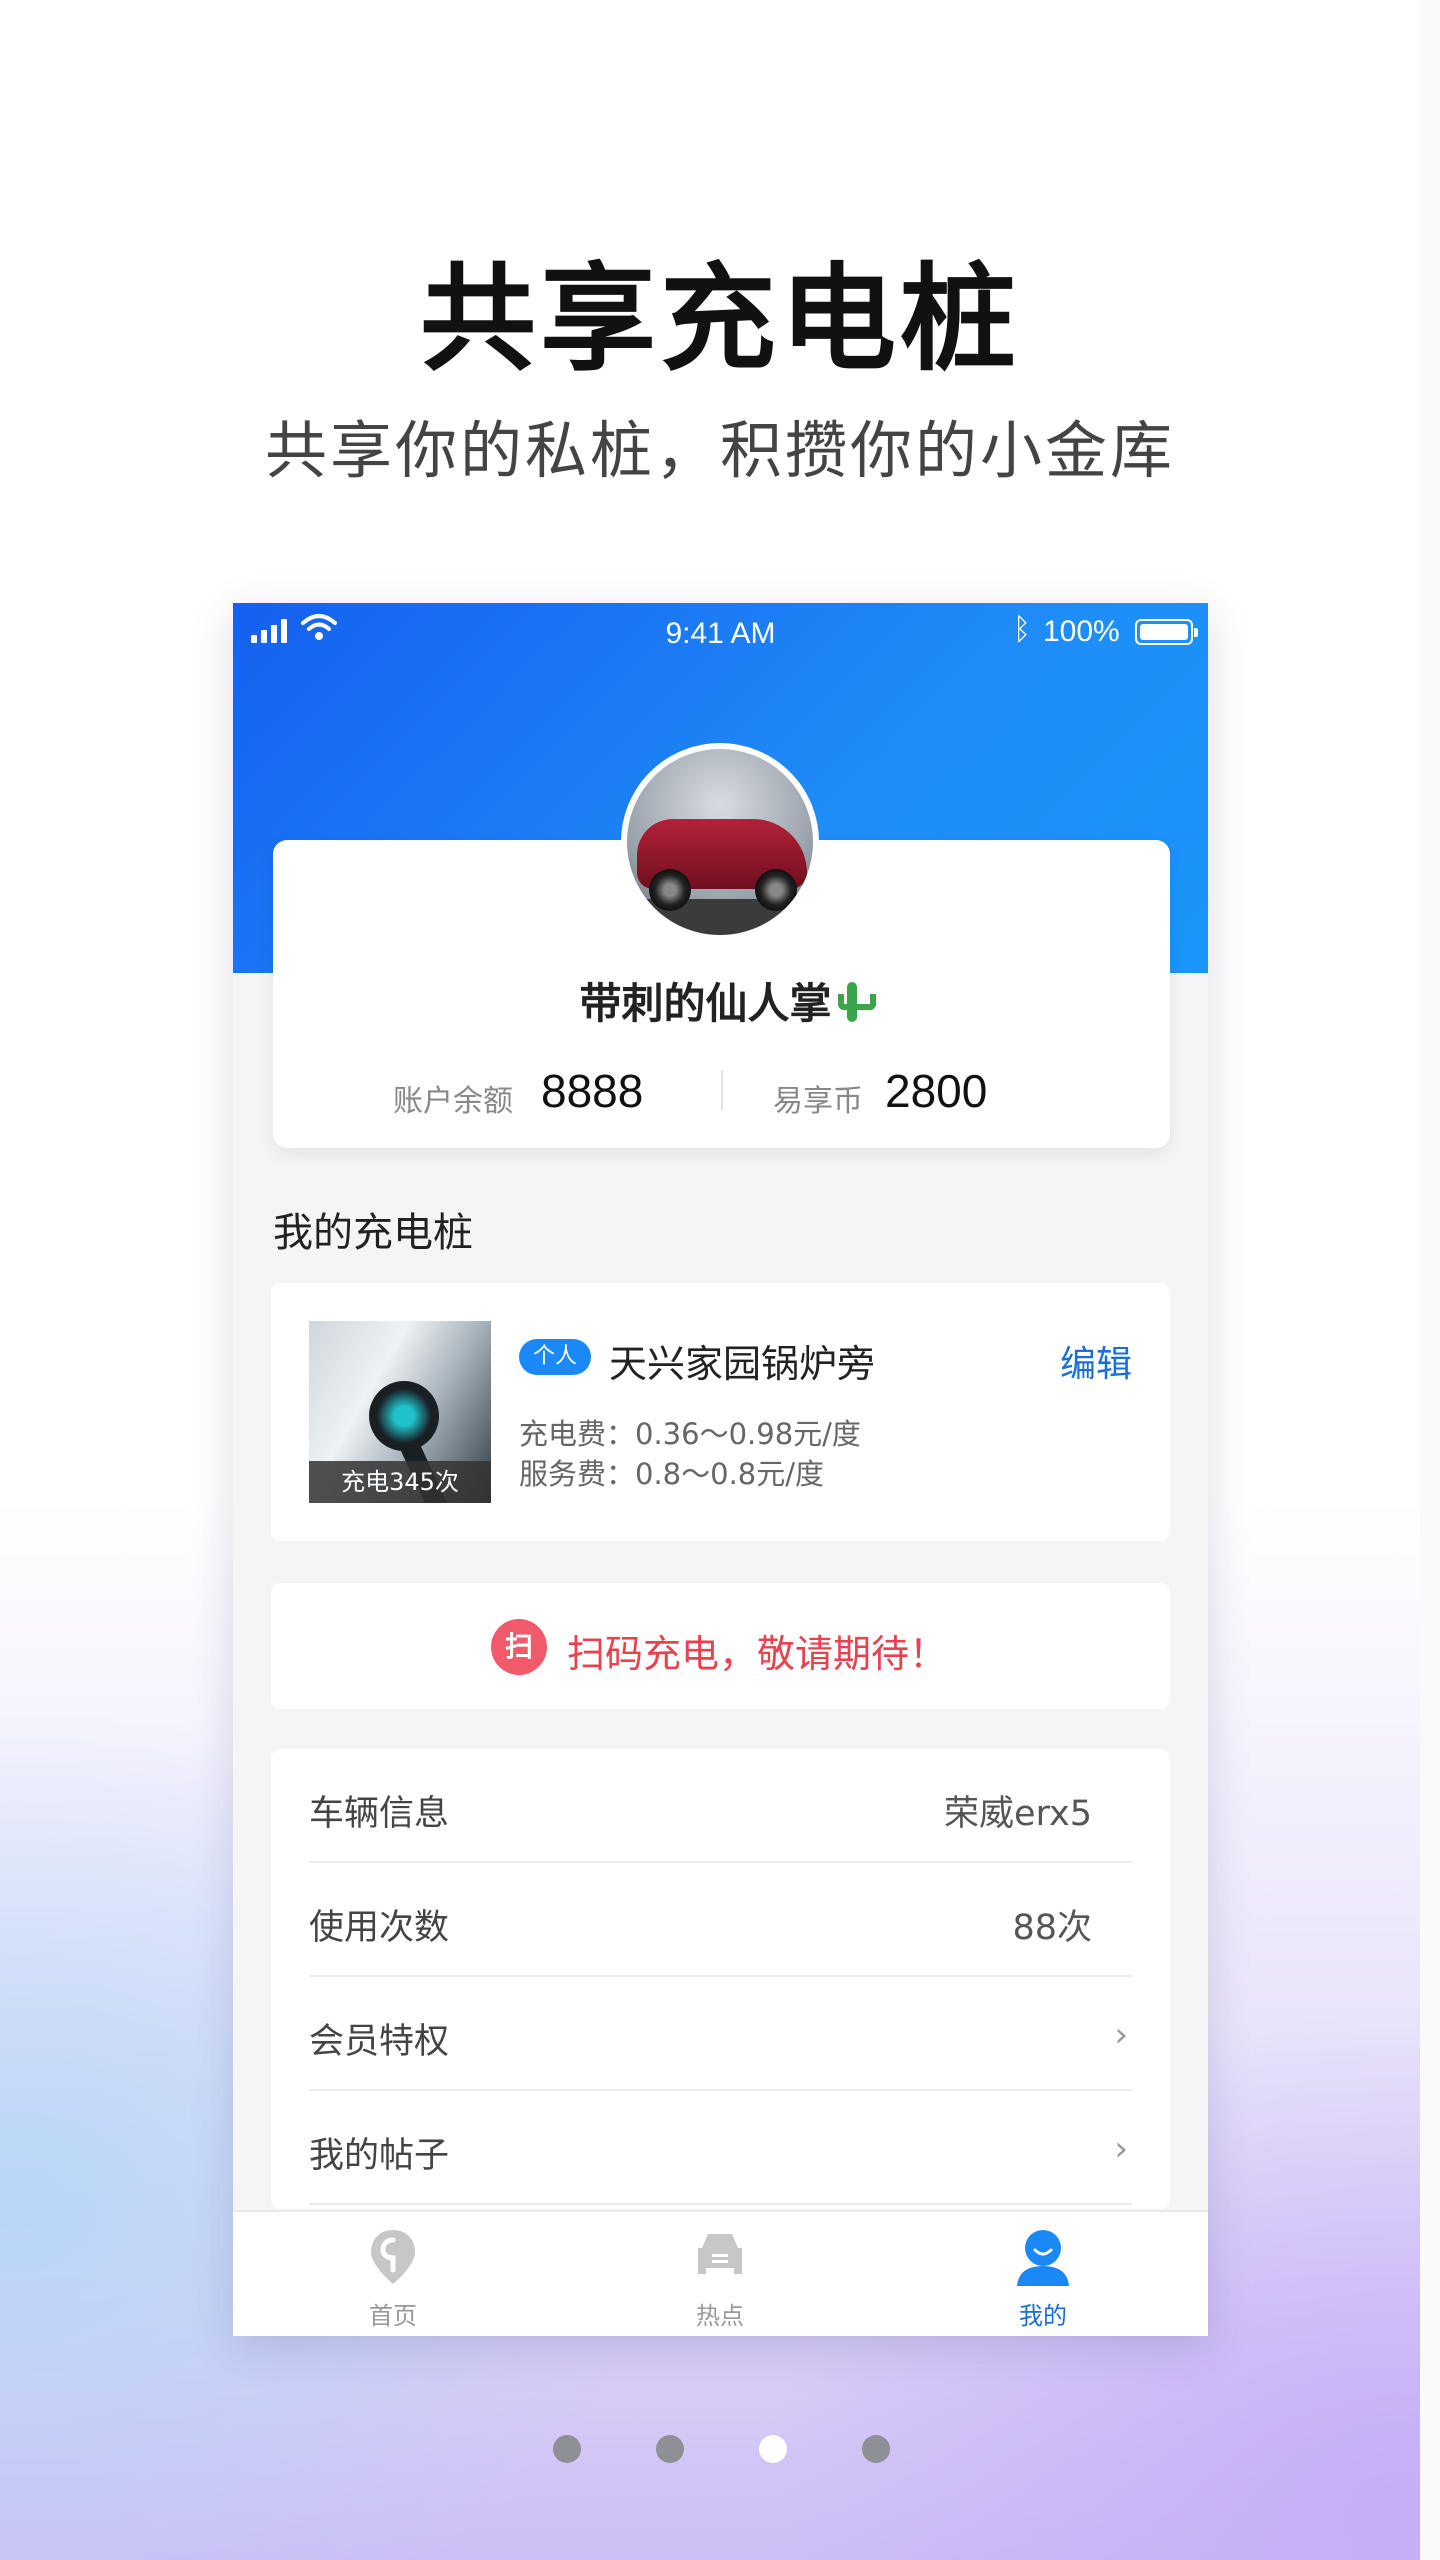 The image size is (1440, 2560). I want to click on username-text: 带刺的仙人掌, so click(705, 1003).